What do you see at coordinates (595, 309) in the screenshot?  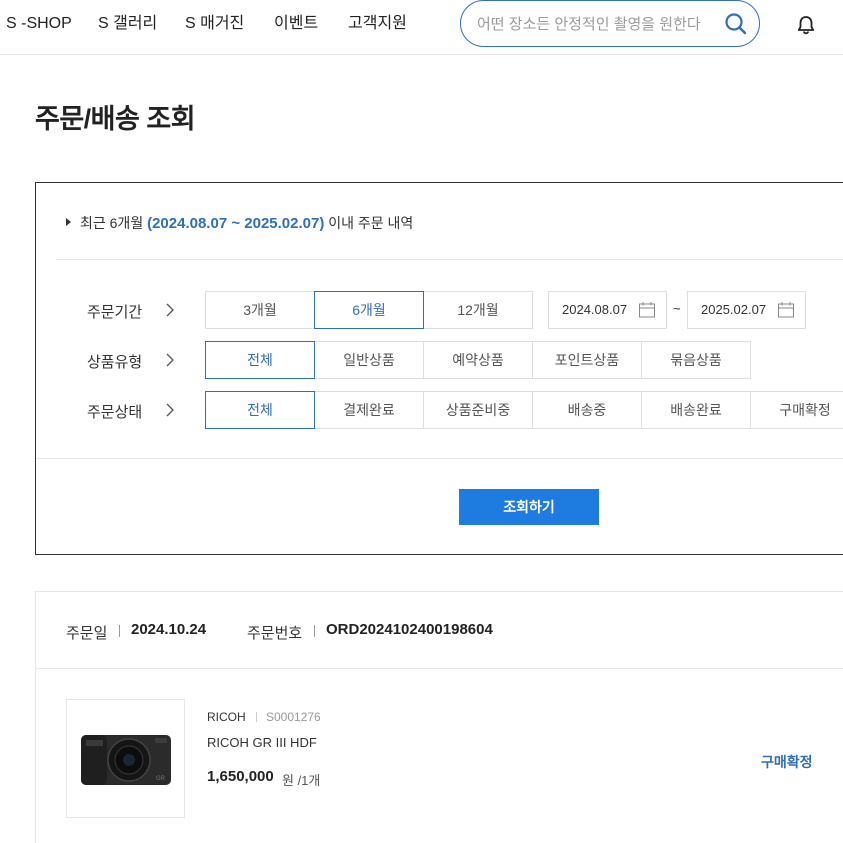 I see `start-date-value: 2024.08.07` at bounding box center [595, 309].